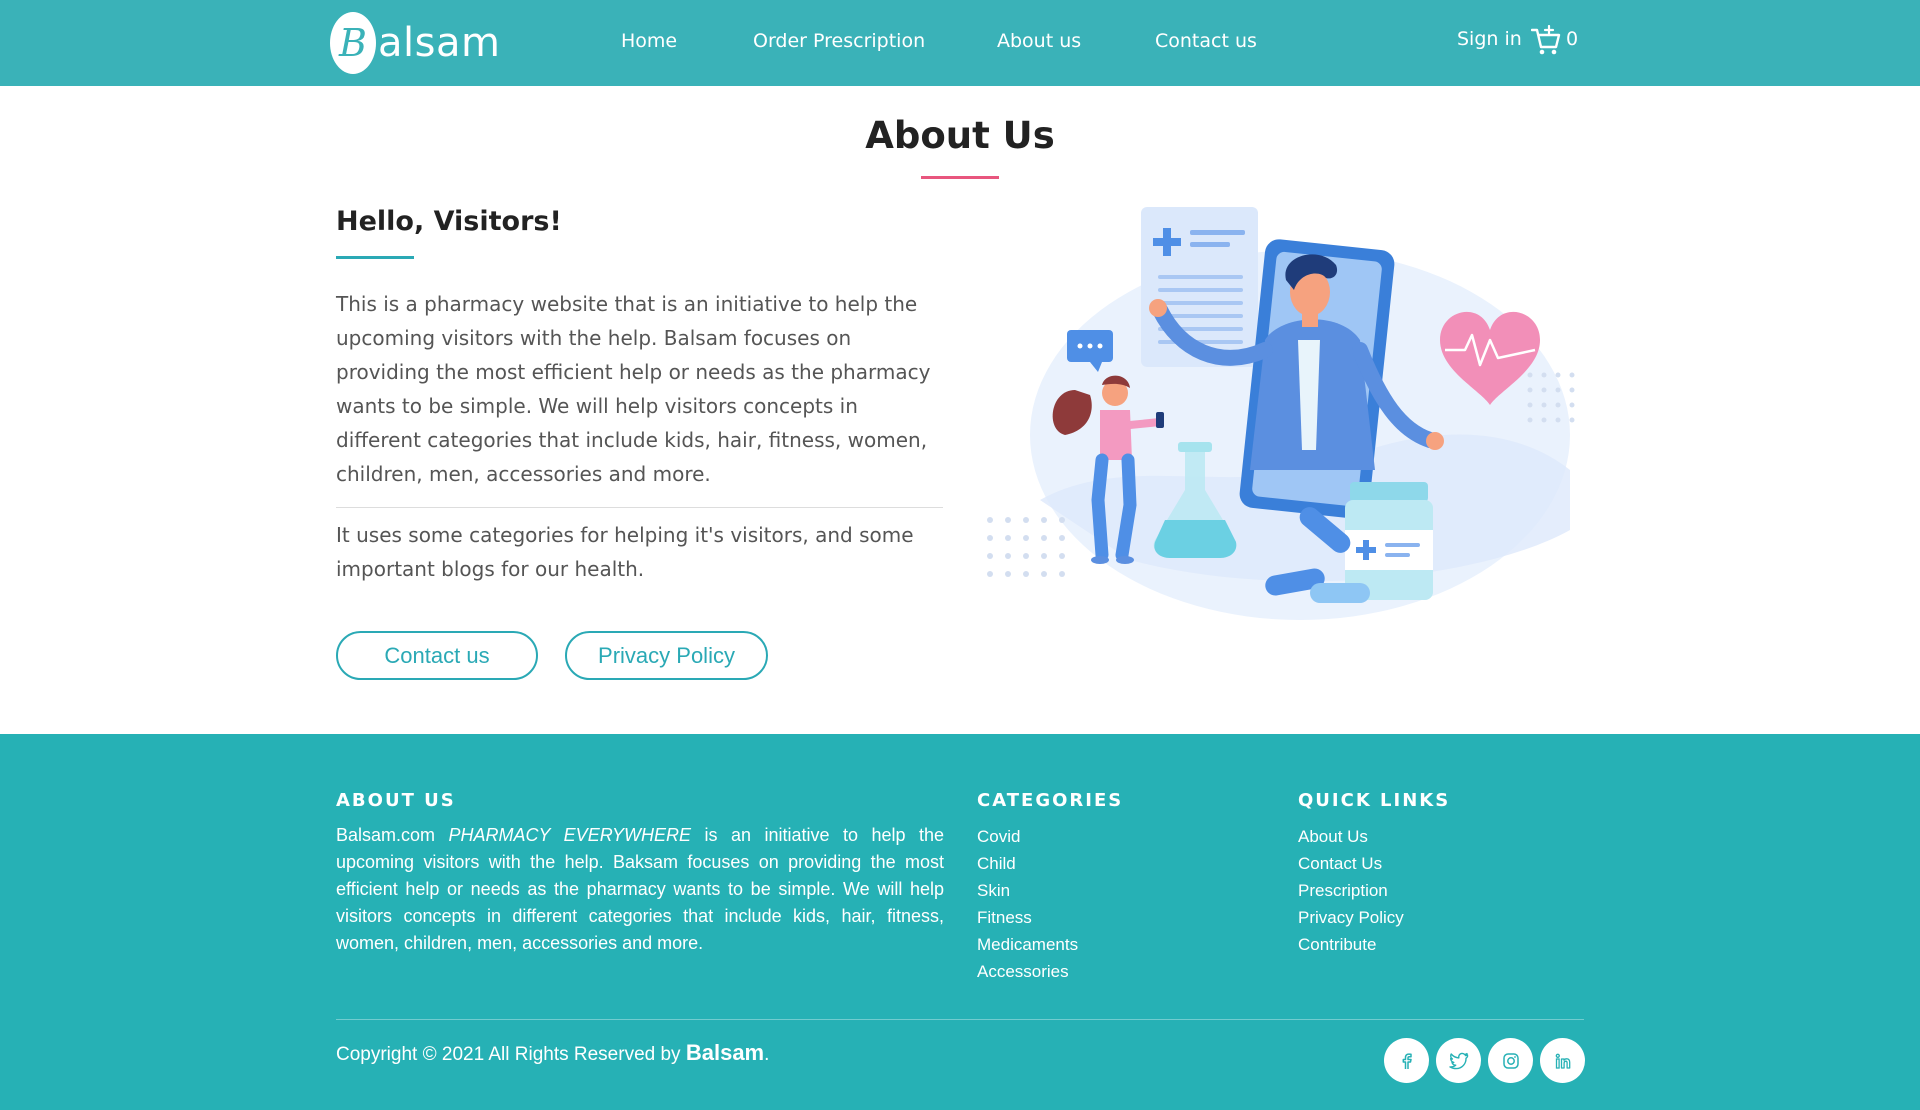  I want to click on title-underline, so click(960, 177).